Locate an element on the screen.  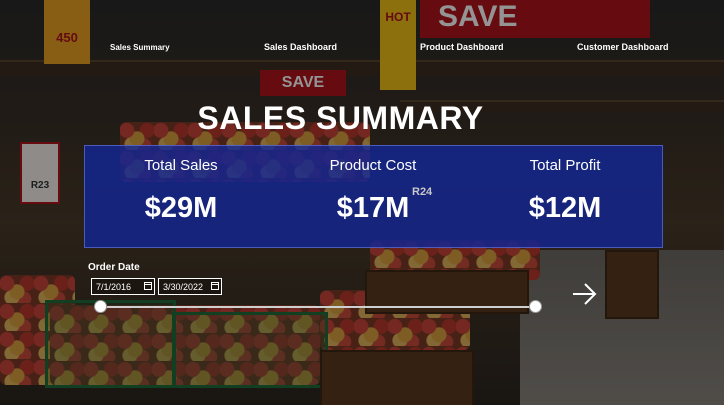
price-tag: R24 is located at coordinates (429, 196).